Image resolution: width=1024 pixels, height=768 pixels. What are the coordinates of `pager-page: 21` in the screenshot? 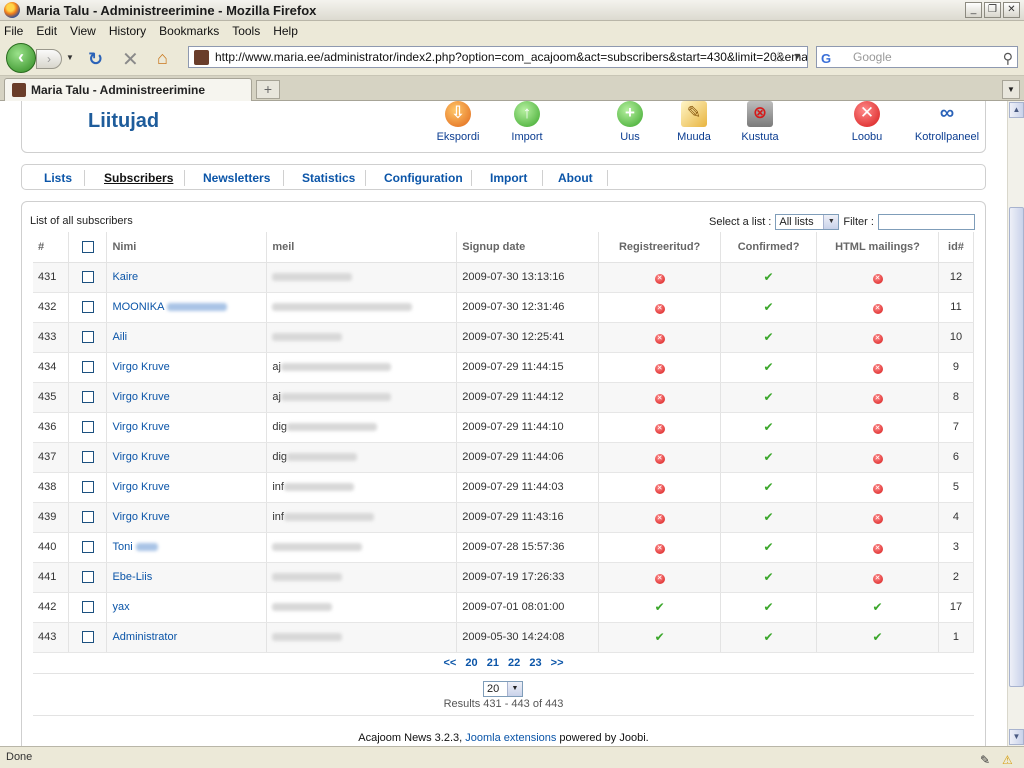 It's located at (493, 663).